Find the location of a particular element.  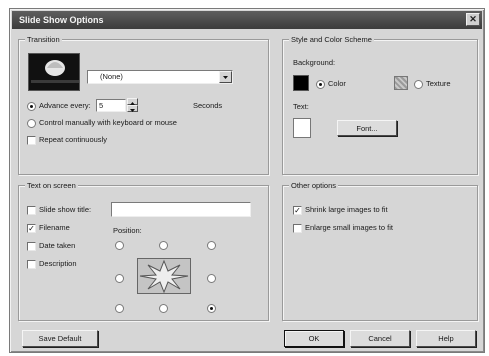

date-taken-checkbox is located at coordinates (31, 246).